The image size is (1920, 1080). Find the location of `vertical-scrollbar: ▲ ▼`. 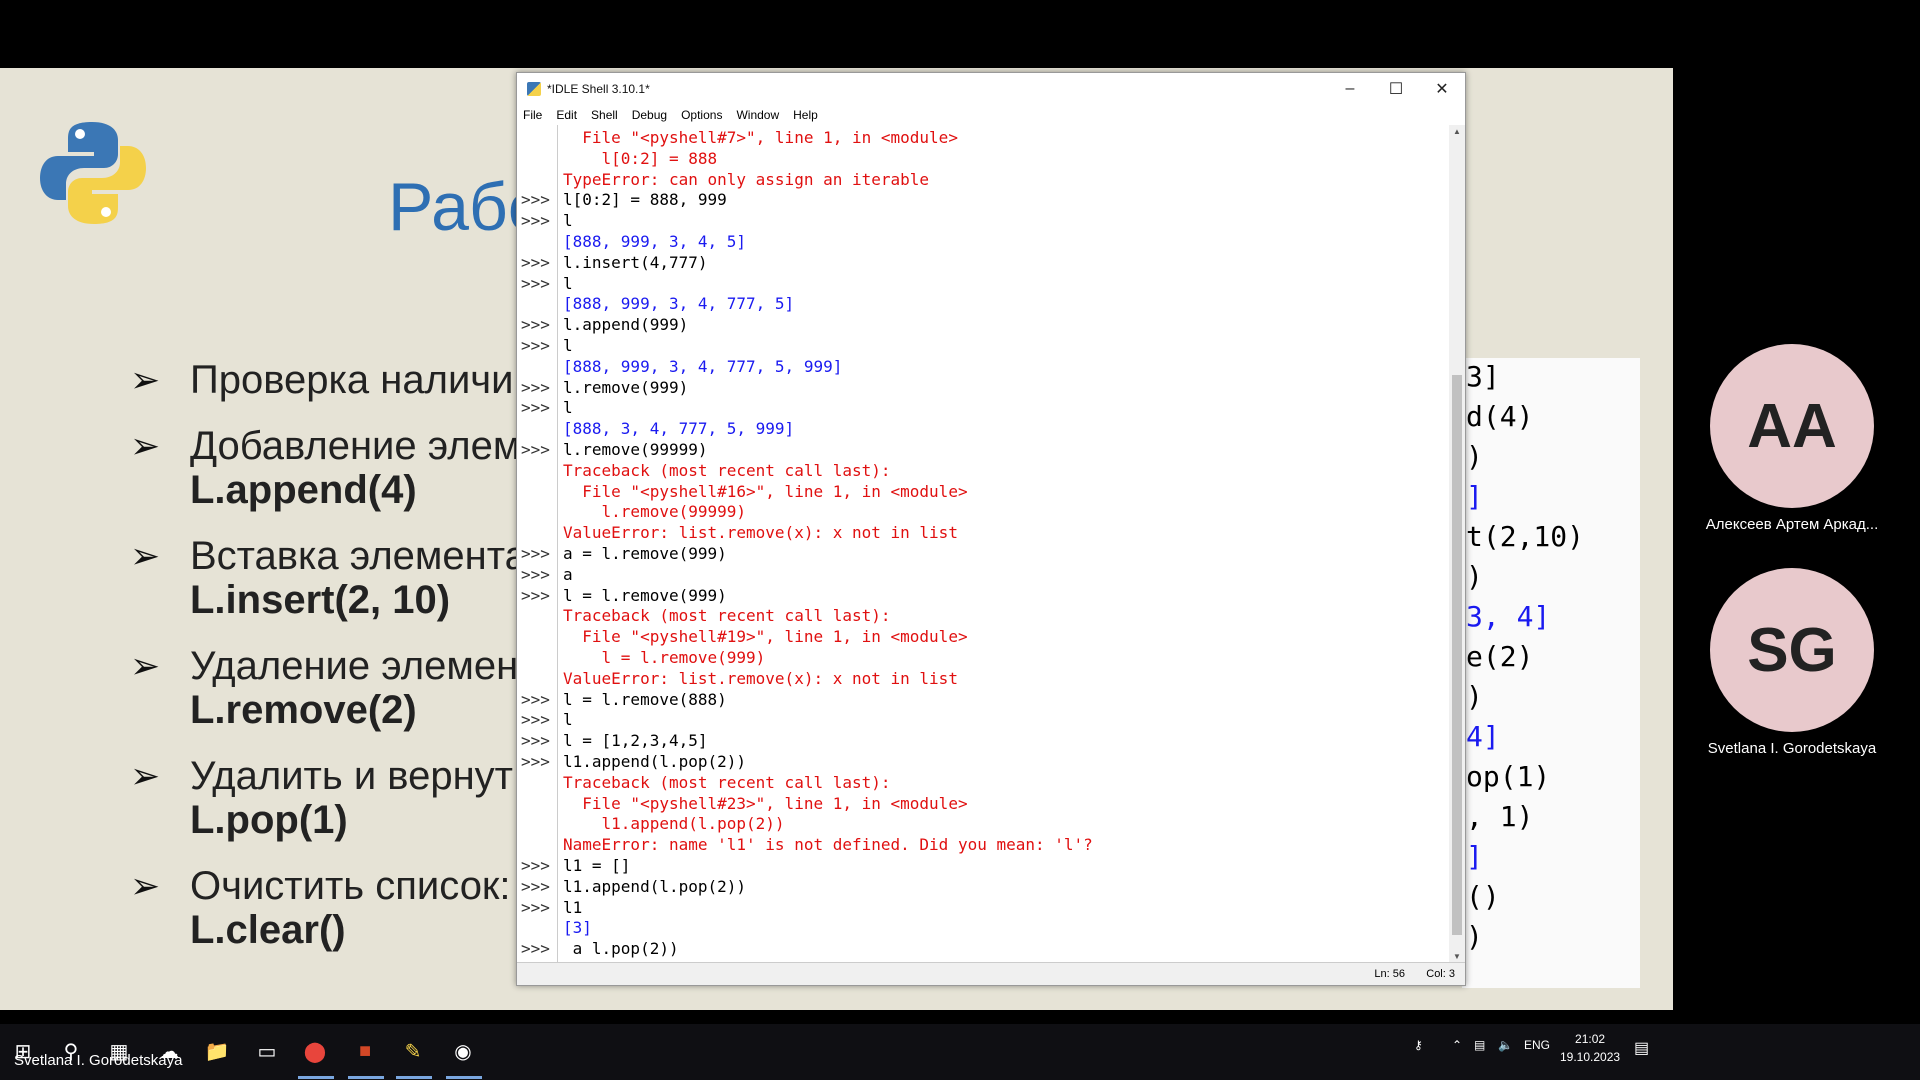

vertical-scrollbar: ▲ ▼ is located at coordinates (1457, 544).